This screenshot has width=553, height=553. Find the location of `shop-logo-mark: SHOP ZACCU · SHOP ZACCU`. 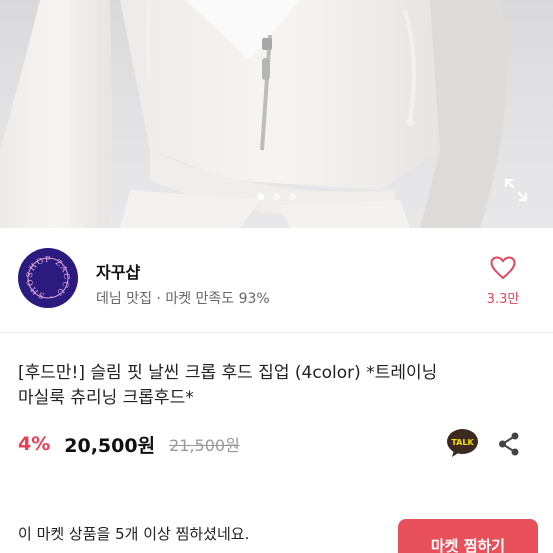

shop-logo-mark: SHOP ZACCU · SHOP ZACCU is located at coordinates (45, 274).